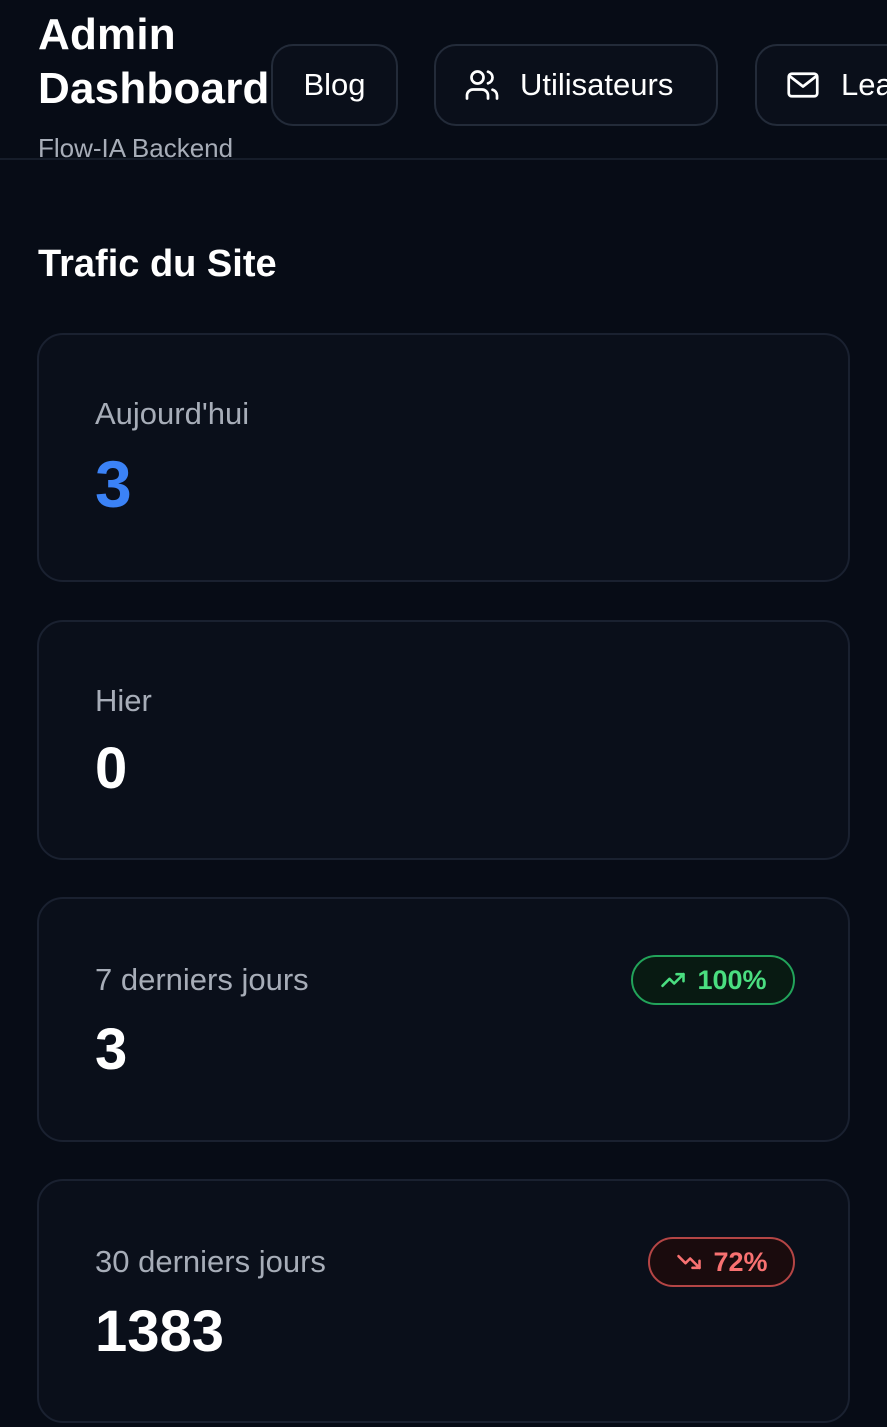  I want to click on nav-blog-label: Blog, so click(334, 84).